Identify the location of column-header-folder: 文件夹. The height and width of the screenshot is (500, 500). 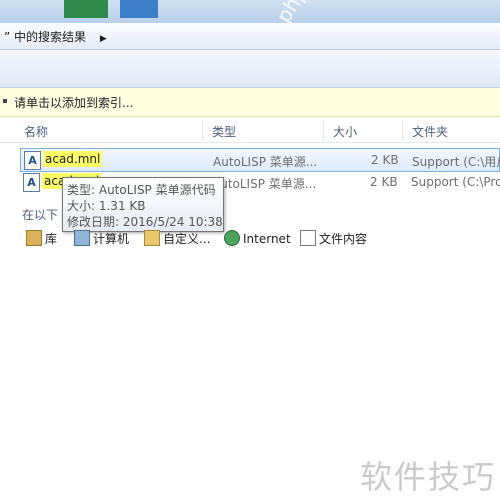
(430, 131).